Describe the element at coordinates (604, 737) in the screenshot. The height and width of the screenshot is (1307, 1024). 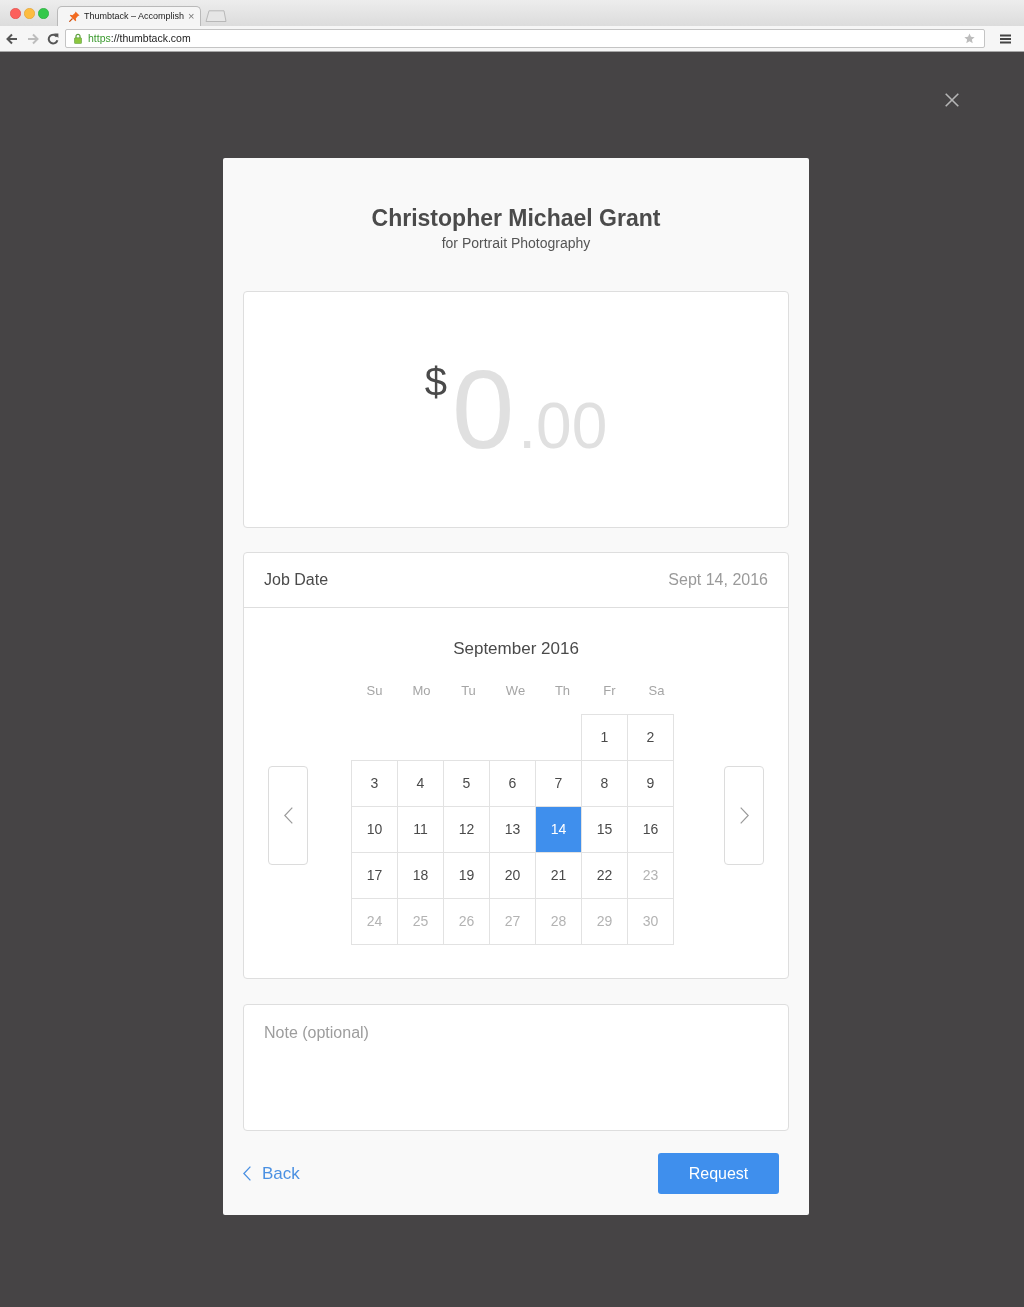
I see `calendar-day: 1` at that location.